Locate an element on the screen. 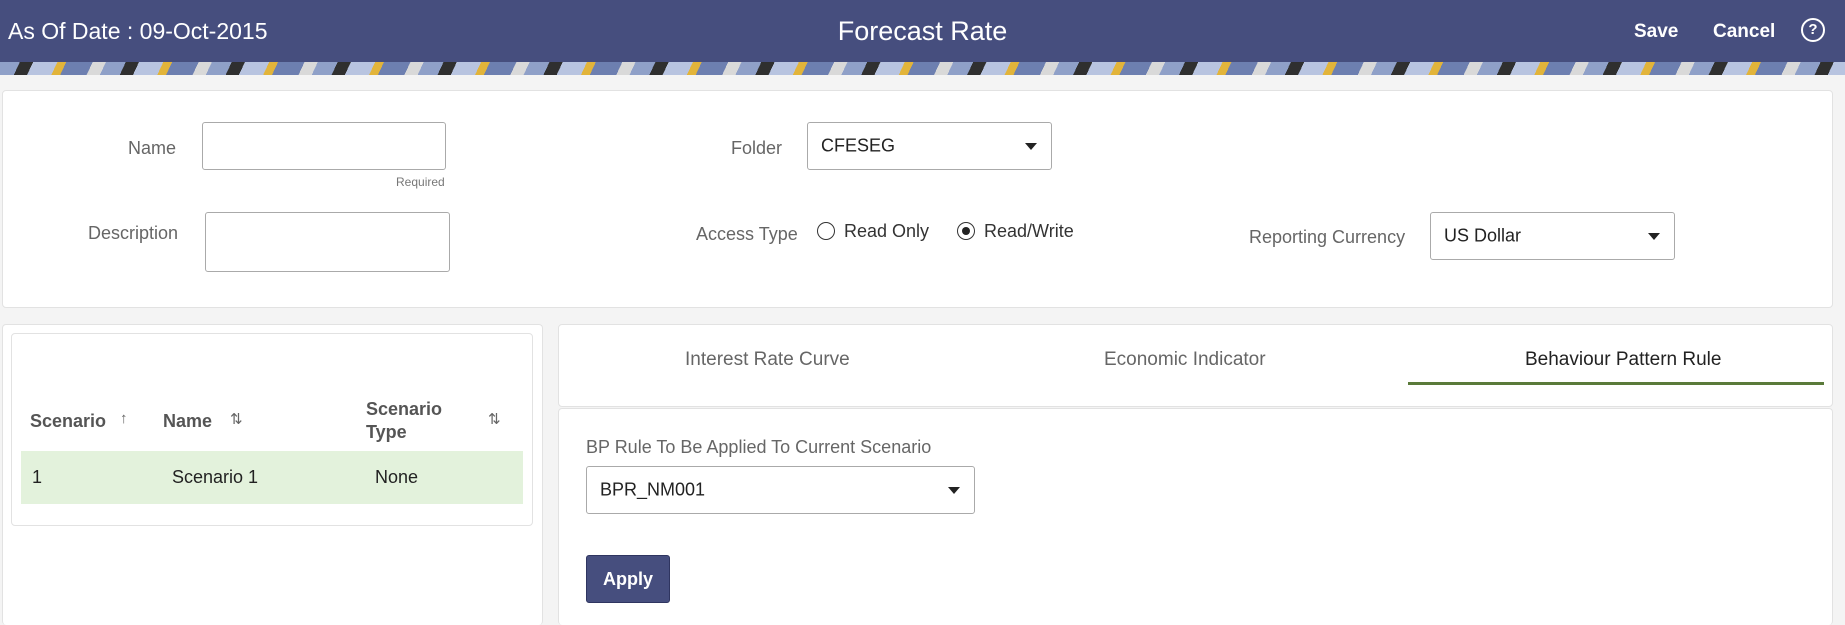  help-icon: ? is located at coordinates (1813, 30).